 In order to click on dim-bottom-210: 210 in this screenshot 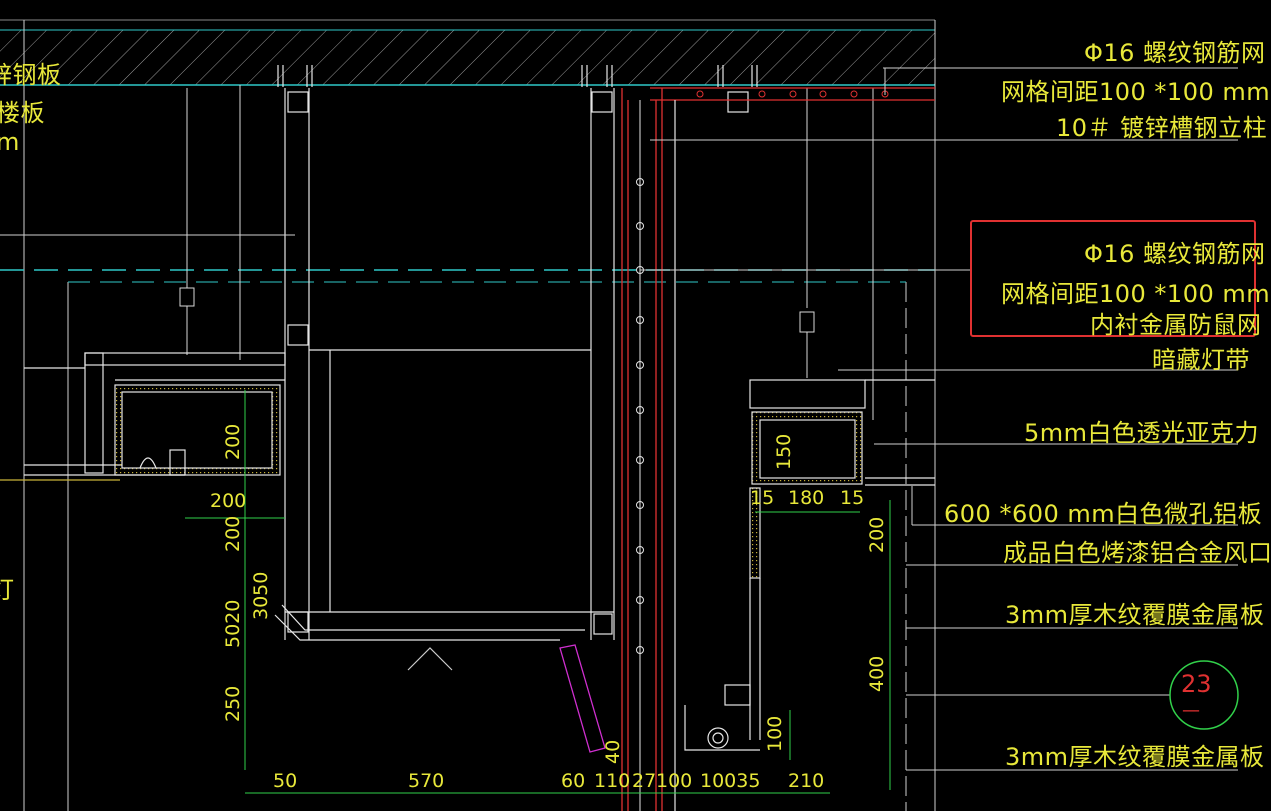, I will do `click(806, 781)`.